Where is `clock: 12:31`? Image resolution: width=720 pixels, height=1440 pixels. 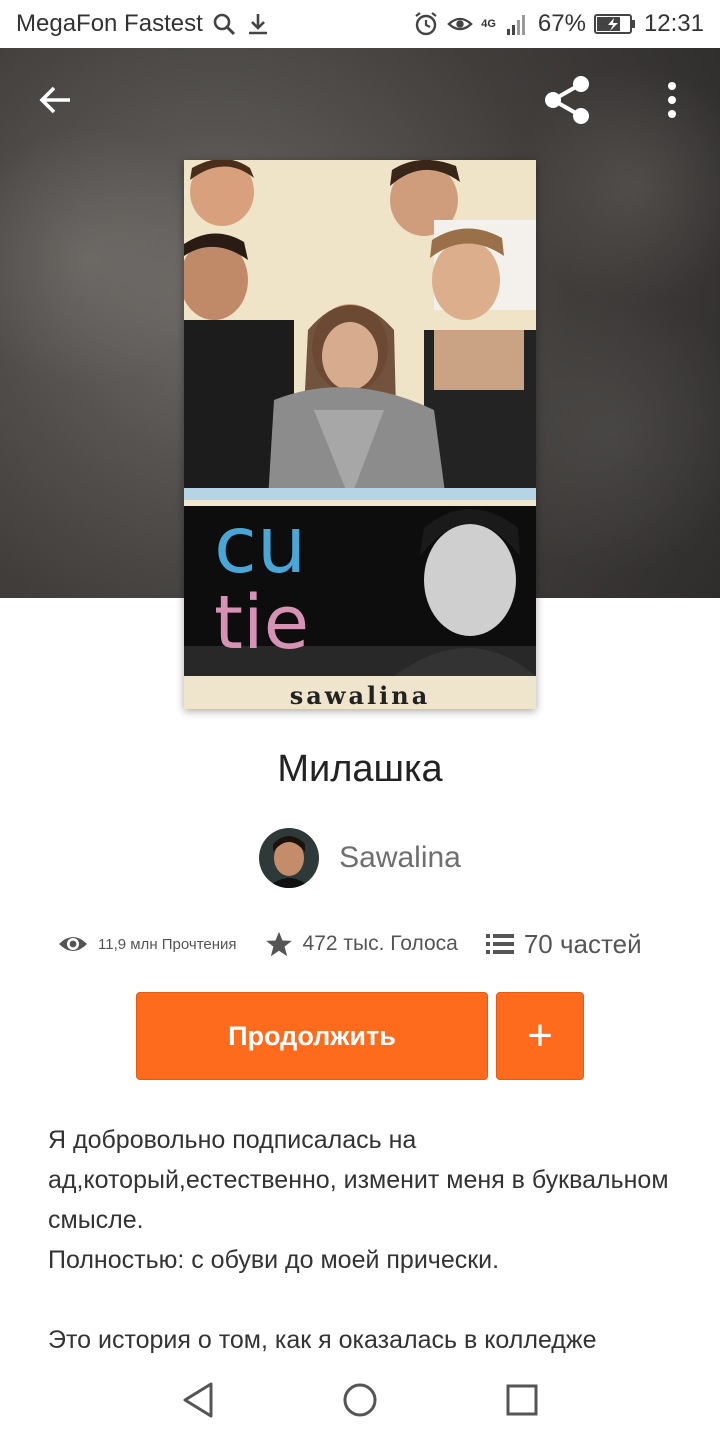
clock: 12:31 is located at coordinates (673, 23).